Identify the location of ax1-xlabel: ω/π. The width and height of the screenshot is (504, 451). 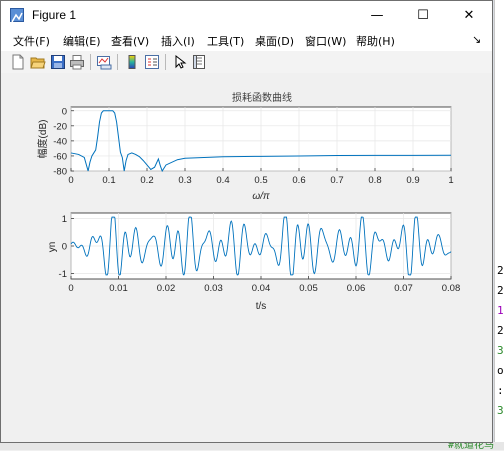
(261, 196).